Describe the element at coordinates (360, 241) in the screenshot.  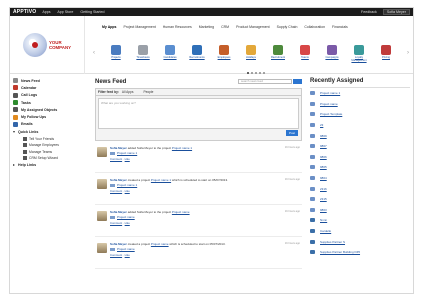
I see `recent-item: Supplies Partner S` at that location.